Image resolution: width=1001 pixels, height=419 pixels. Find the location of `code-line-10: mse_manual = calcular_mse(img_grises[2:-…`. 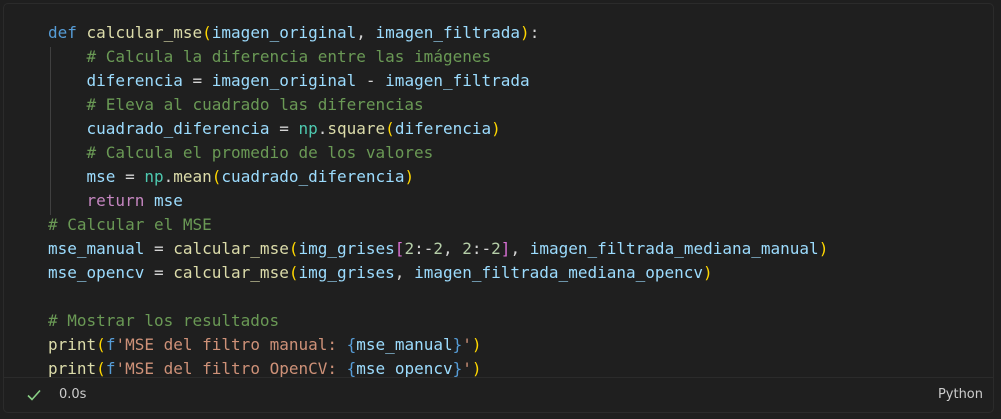

code-line-10: mse_manual = calcular_mse(img_grises[2:-… is located at coordinates (498, 249).